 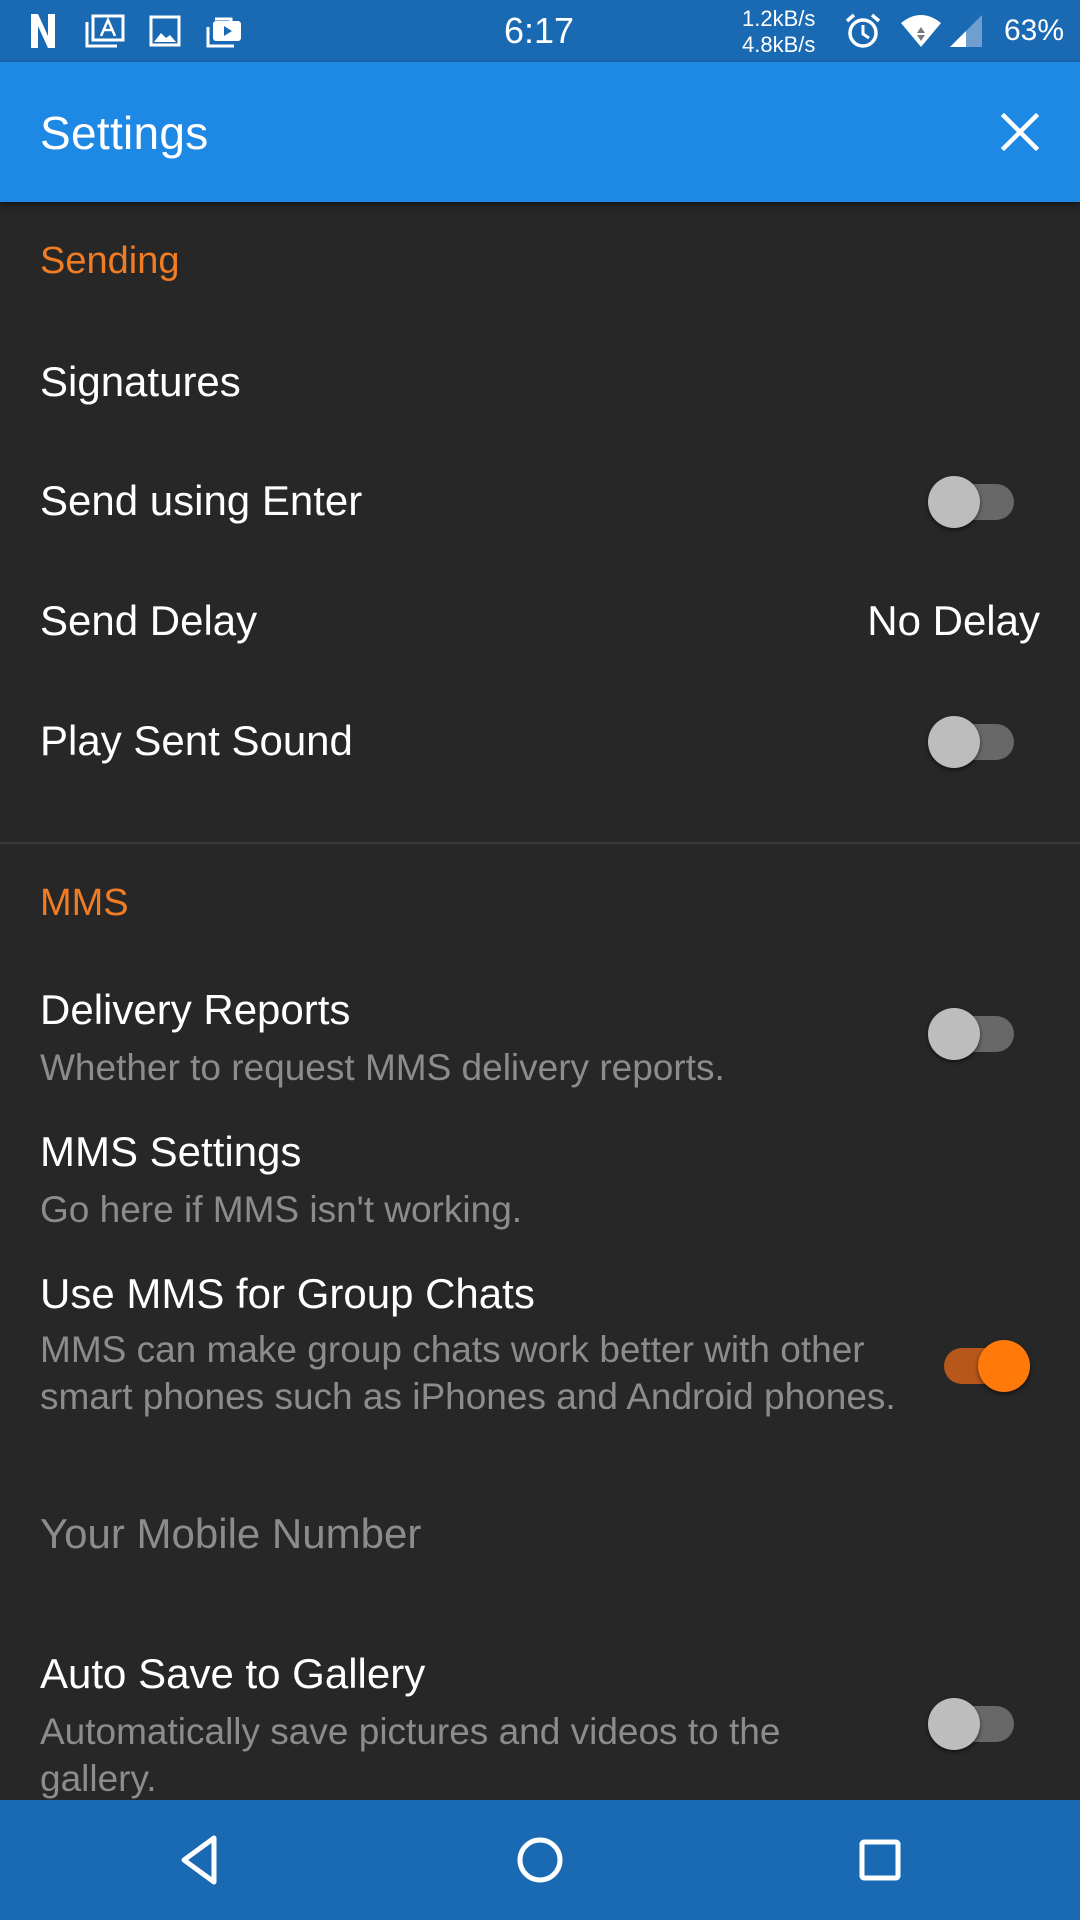 I want to click on clock: 6:17, so click(x=539, y=30).